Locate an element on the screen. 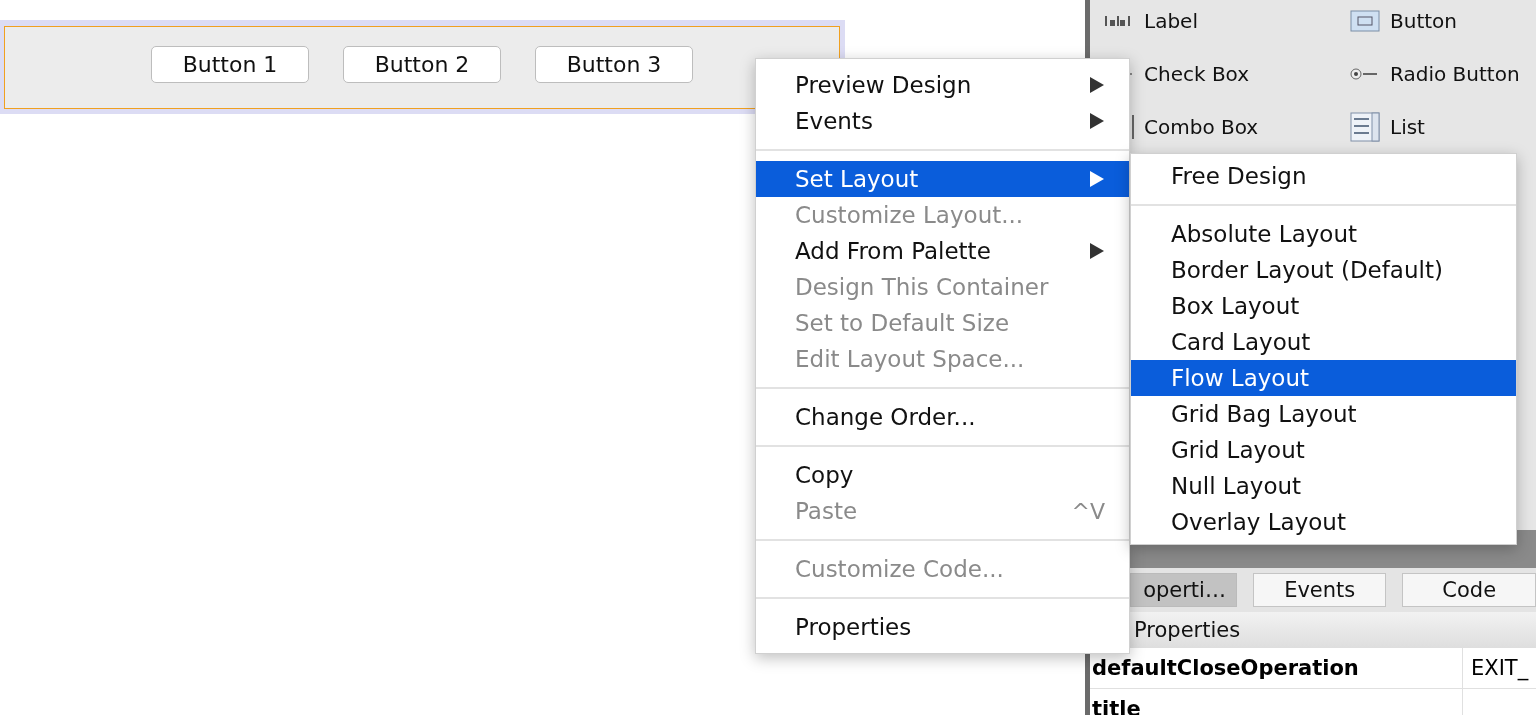 The width and height of the screenshot is (1536, 715). radio-button-icon is located at coordinates (1365, 74).